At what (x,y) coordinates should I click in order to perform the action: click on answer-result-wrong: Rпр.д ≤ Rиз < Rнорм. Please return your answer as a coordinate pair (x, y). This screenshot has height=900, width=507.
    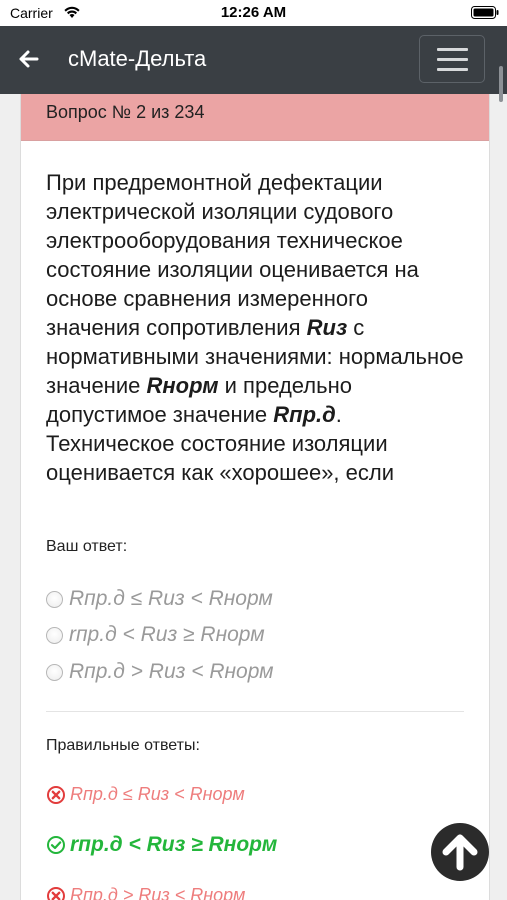
    Looking at the image, I should click on (145, 794).